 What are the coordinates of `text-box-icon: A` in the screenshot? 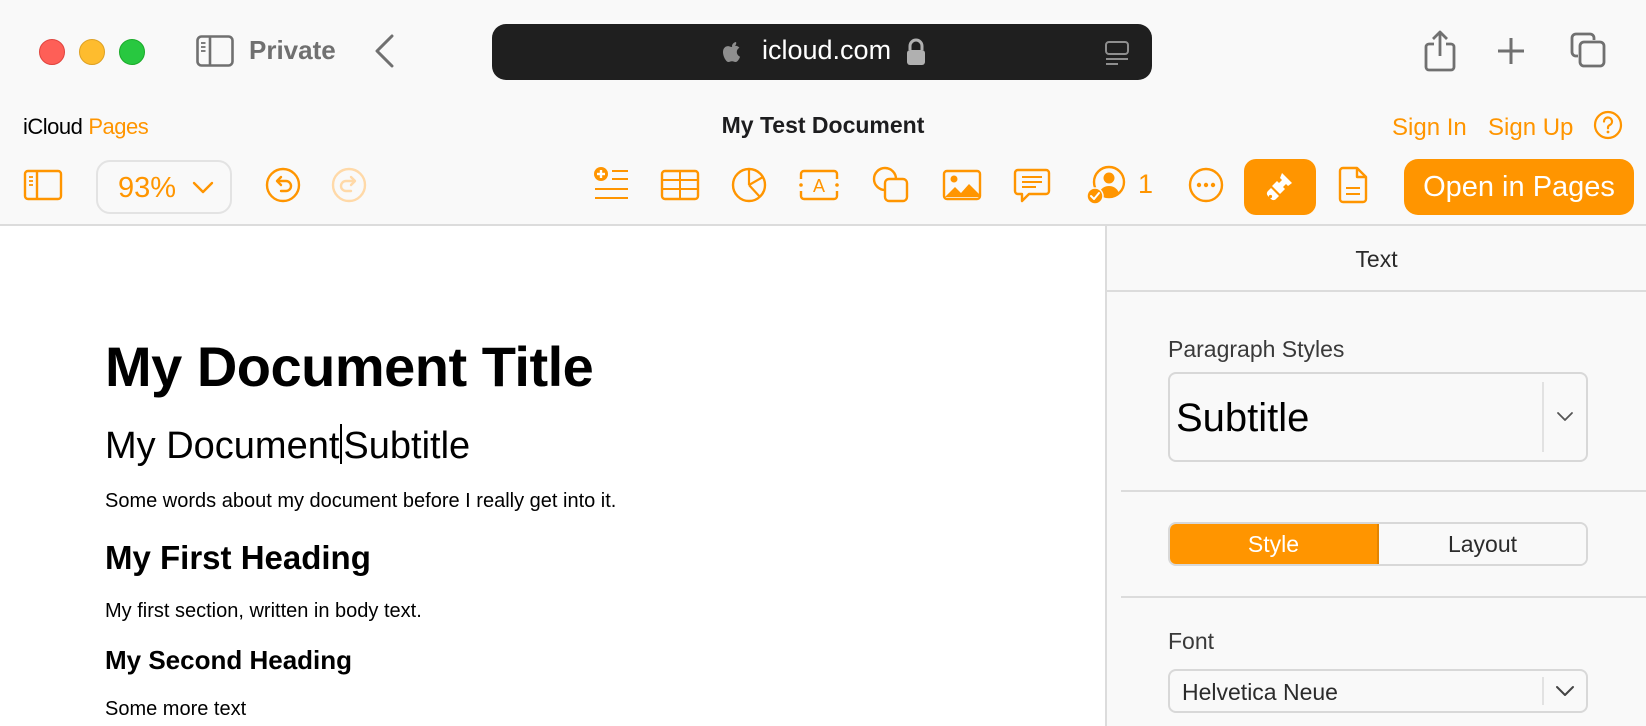 It's located at (819, 185).